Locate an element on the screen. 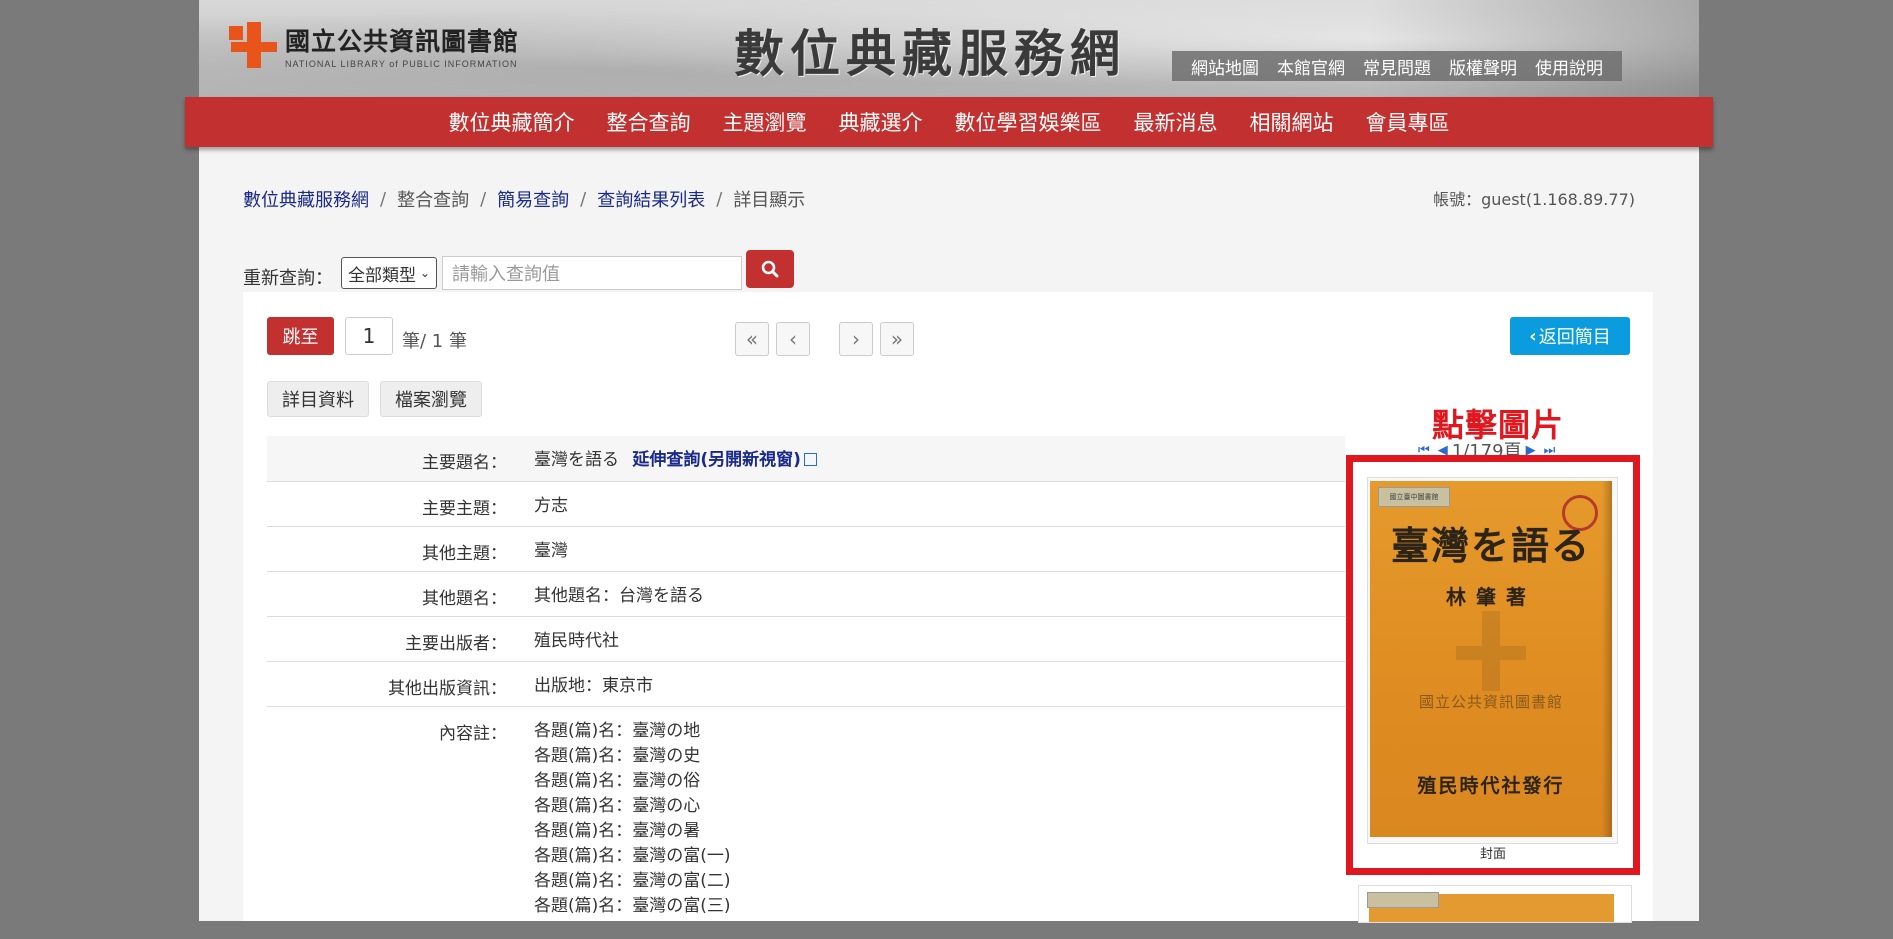 Image resolution: width=1893 pixels, height=939 pixels. nav-item-topic-browse: 主題瀏覽 is located at coordinates (765, 122).